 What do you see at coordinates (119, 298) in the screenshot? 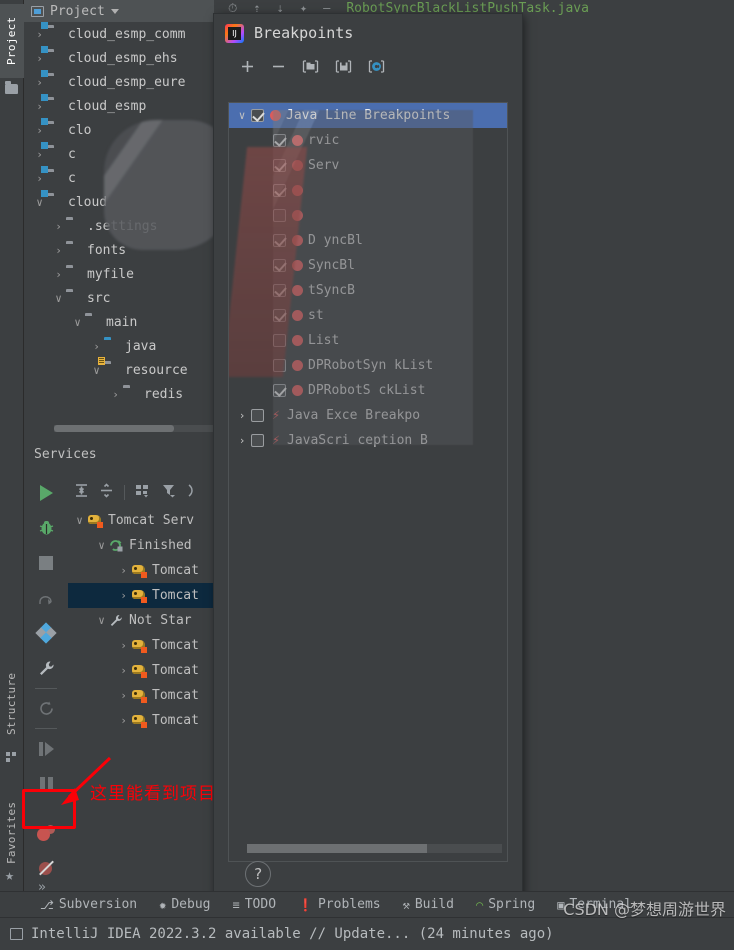
I see `project-tree-row: ∨ src` at bounding box center [119, 298].